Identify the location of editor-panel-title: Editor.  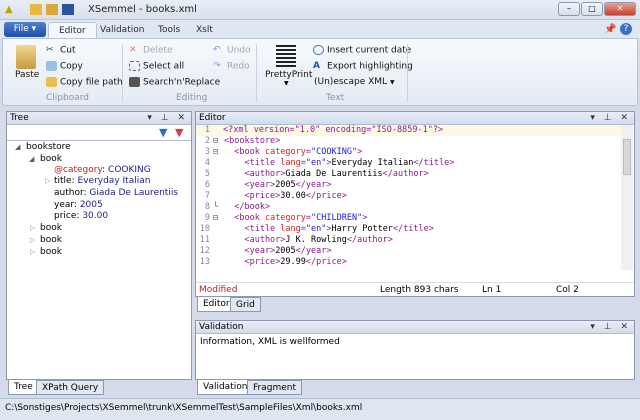
(212, 118).